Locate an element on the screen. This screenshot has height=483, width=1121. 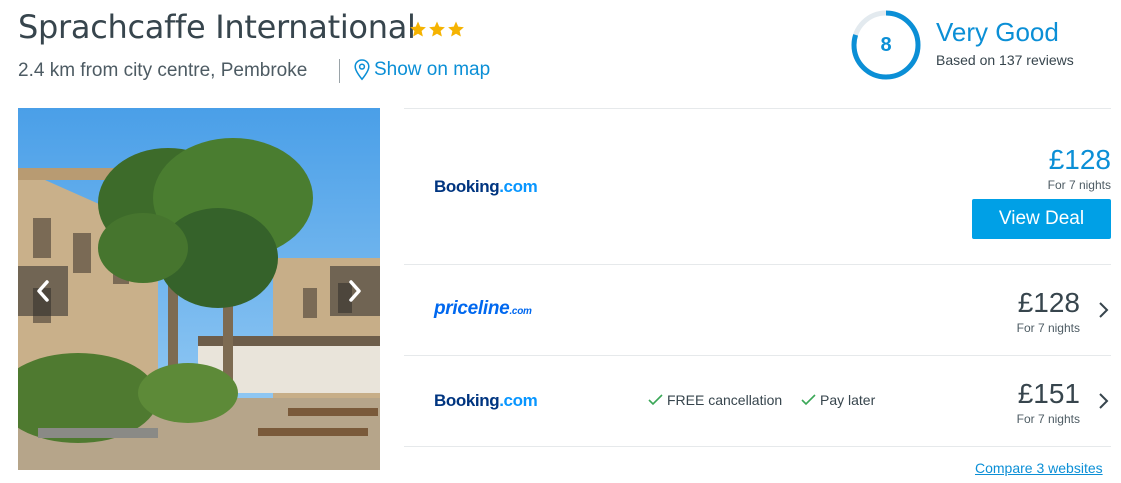
provider-logo-priceline: priceline.com is located at coordinates (483, 309).